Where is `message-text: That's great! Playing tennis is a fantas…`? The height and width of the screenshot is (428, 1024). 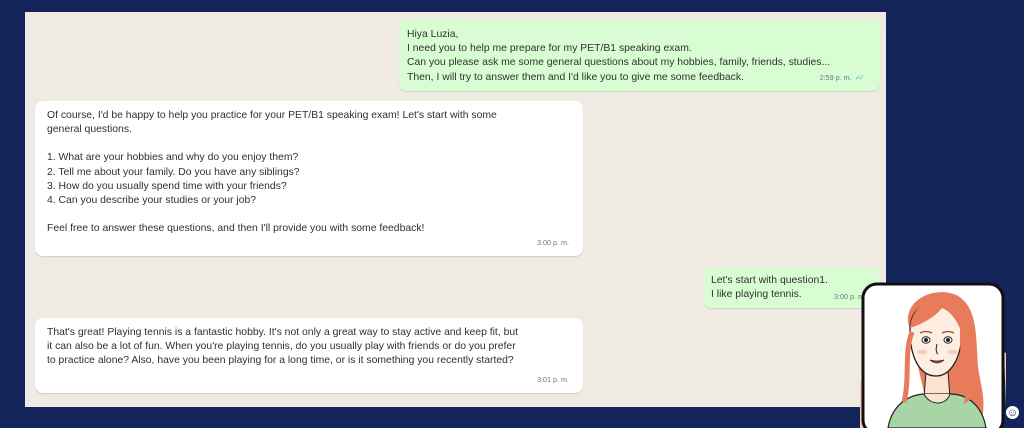 message-text: That's great! Playing tennis is a fantas… is located at coordinates (283, 332).